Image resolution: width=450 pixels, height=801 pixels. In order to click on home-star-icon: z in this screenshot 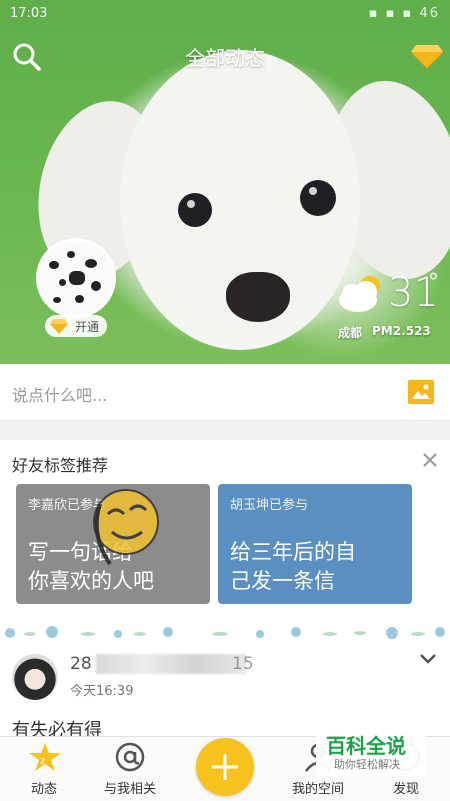, I will do `click(45, 757)`.